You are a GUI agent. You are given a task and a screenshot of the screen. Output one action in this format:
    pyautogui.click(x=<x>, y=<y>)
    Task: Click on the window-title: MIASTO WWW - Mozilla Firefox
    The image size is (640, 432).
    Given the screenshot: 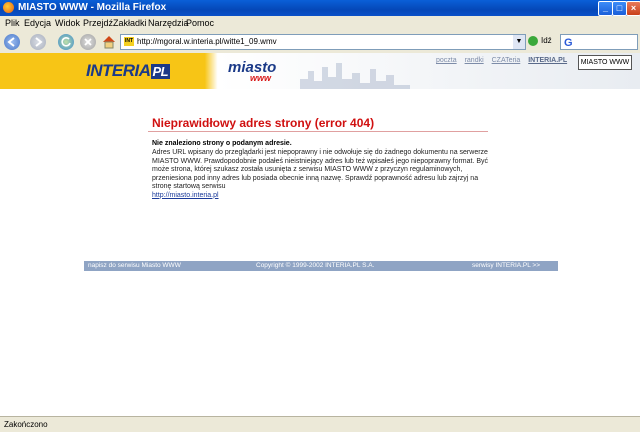 What is the action you would take?
    pyautogui.click(x=92, y=7)
    